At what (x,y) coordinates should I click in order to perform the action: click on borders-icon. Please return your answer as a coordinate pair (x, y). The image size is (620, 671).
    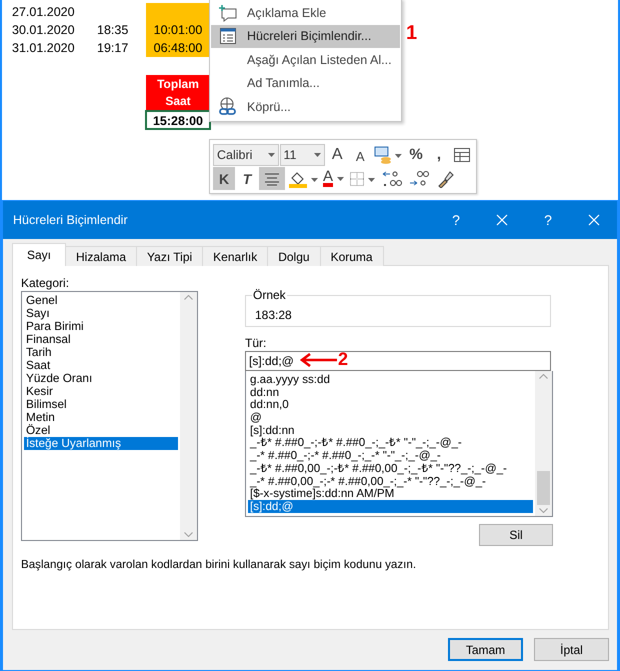
    Looking at the image, I should click on (363, 178).